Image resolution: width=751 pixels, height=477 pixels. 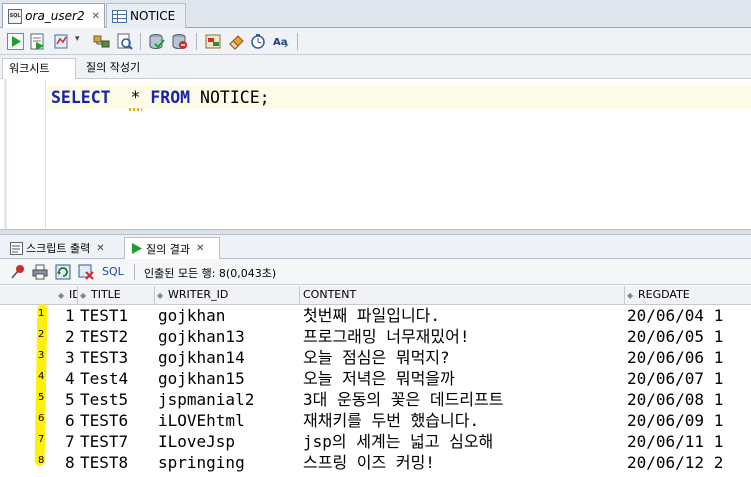 What do you see at coordinates (58, 248) in the screenshot?
I see `tab-label: 스크립트 출력` at bounding box center [58, 248].